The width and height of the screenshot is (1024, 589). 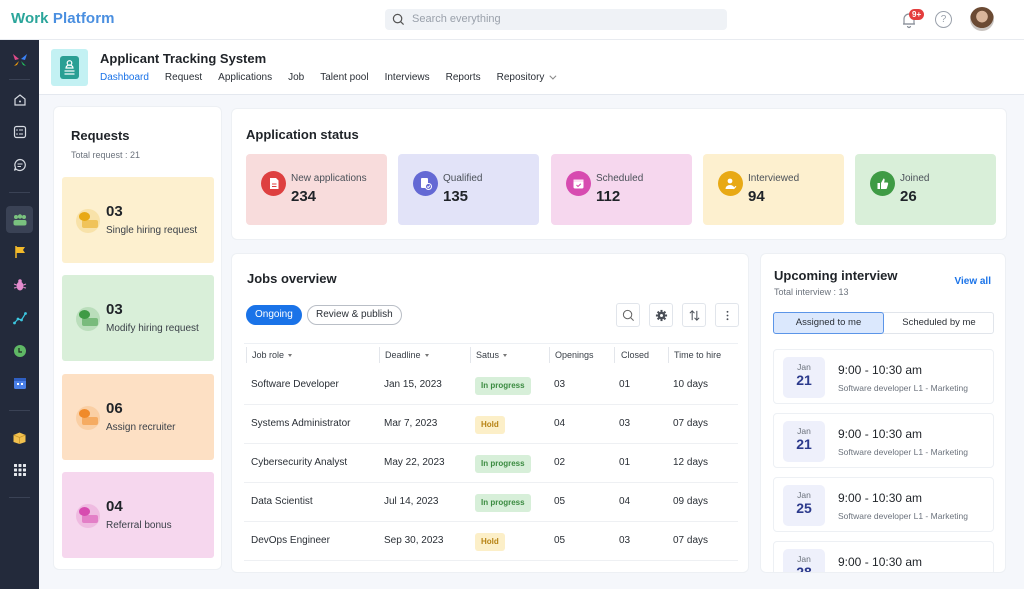 I want to click on col-status: Satus, so click(x=492, y=355).